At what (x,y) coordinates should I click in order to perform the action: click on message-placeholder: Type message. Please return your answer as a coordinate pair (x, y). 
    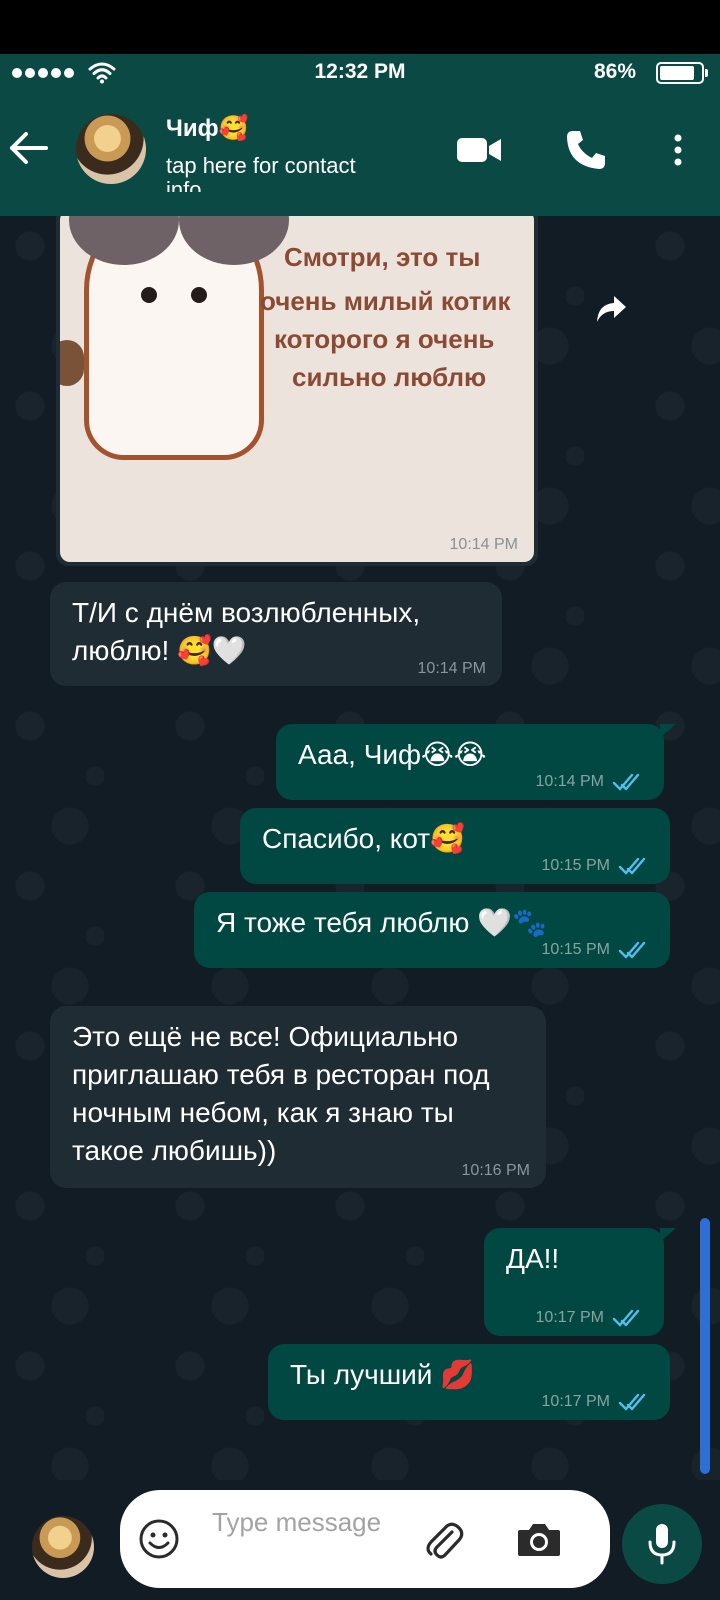
    Looking at the image, I should click on (297, 1522).